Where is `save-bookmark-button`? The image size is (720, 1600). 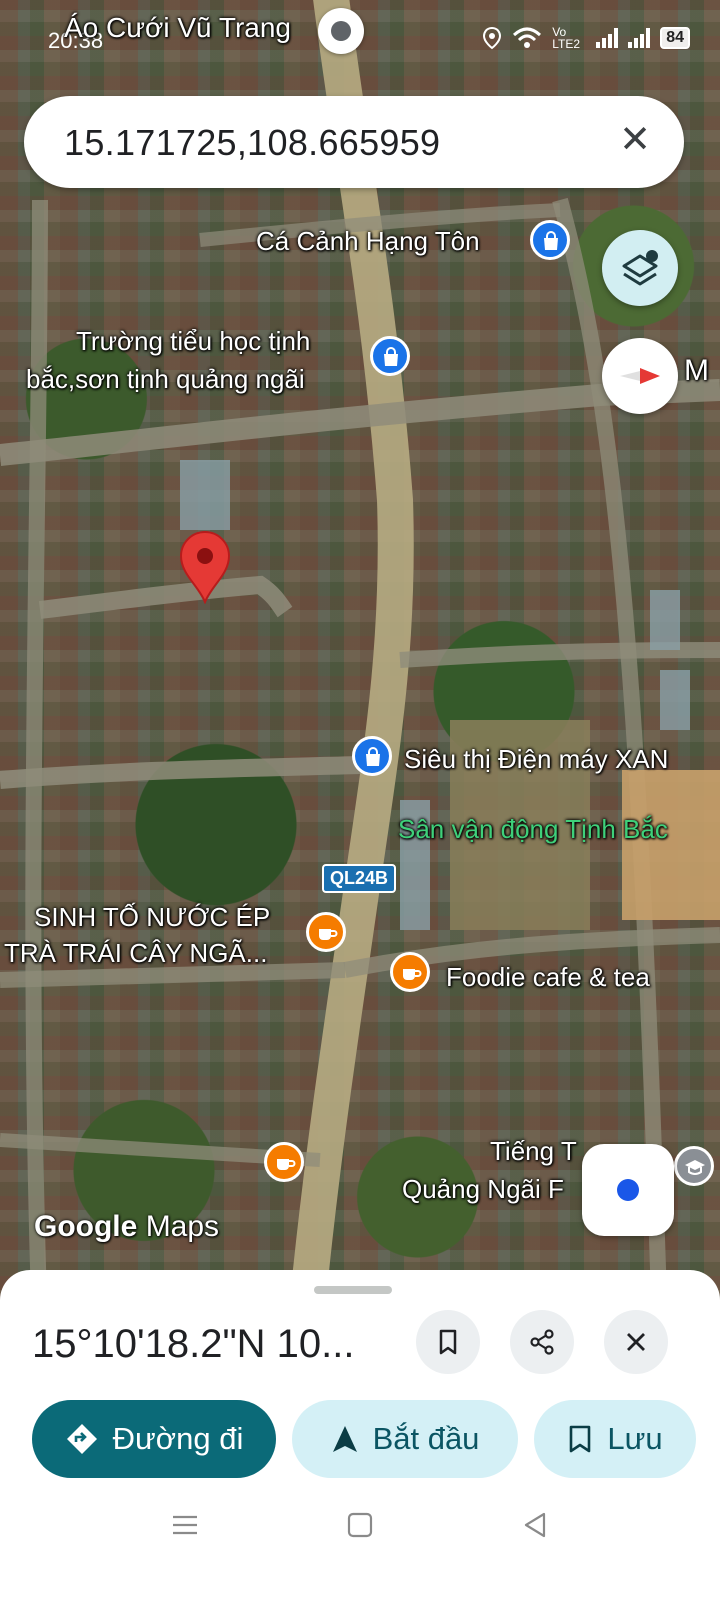
save-bookmark-button is located at coordinates (448, 1342).